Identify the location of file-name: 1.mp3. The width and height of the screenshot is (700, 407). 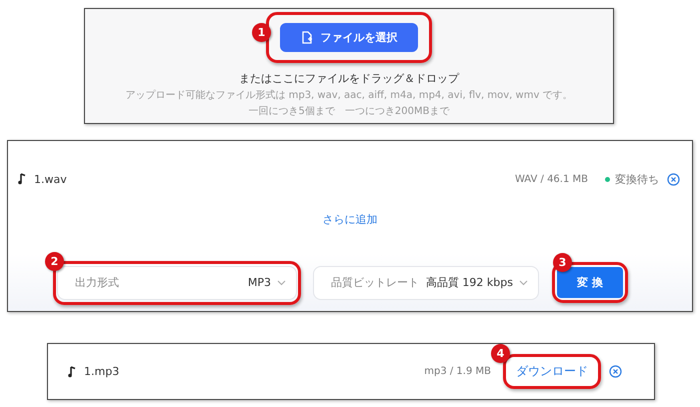
(102, 371).